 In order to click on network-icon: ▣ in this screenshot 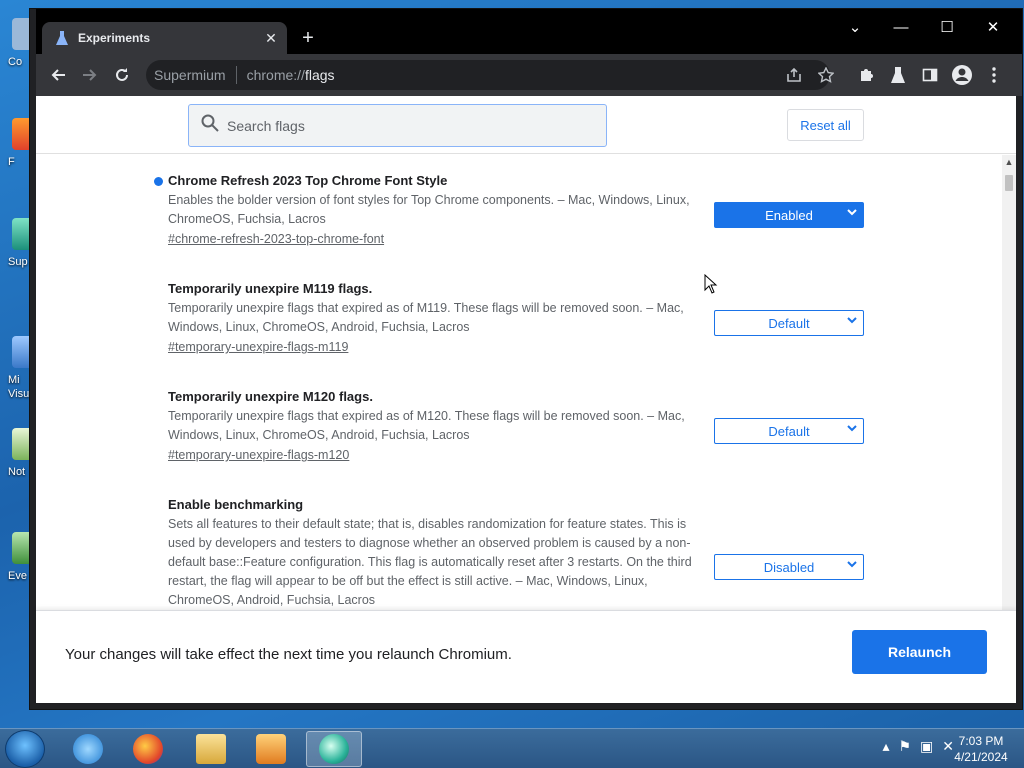, I will do `click(926, 746)`.